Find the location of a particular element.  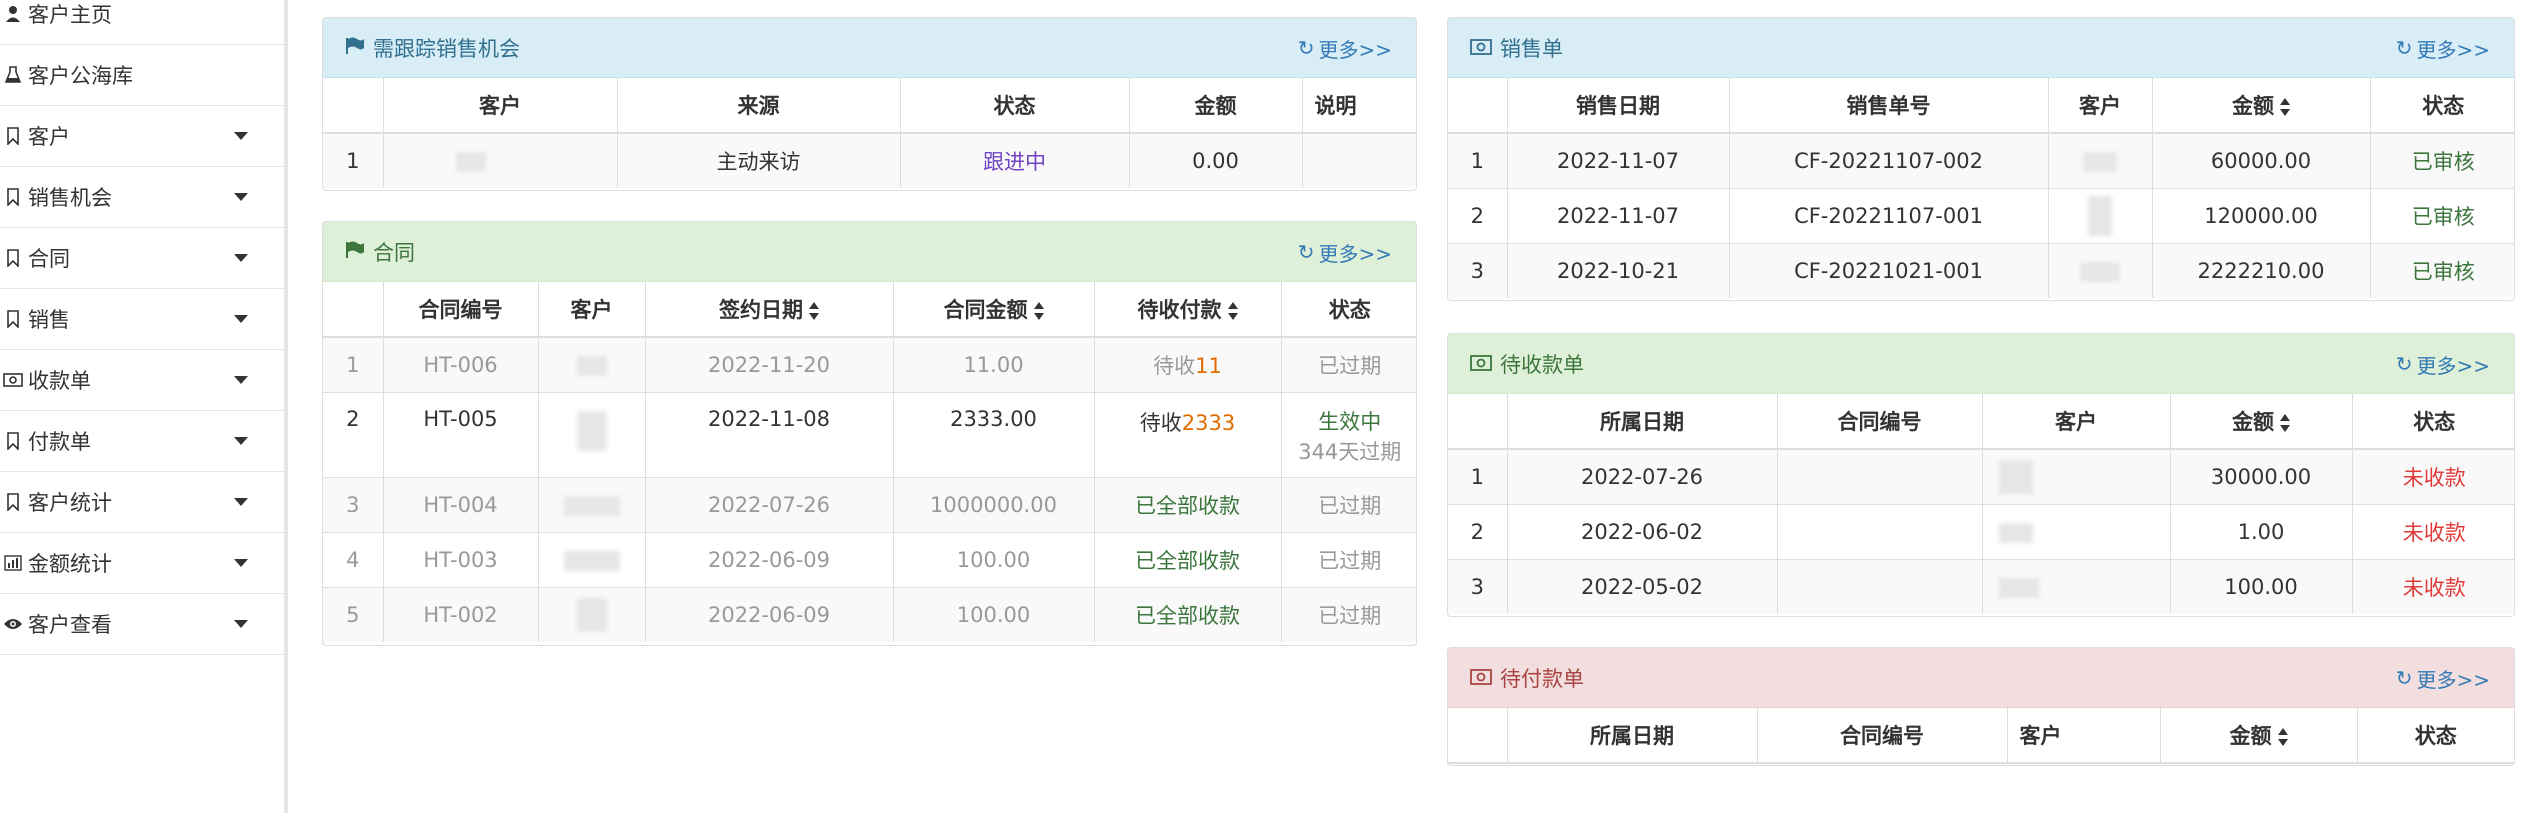

table-row: 5 HT-002 2022-06-09 100.00 已全部收款 已过期 is located at coordinates (869, 614).